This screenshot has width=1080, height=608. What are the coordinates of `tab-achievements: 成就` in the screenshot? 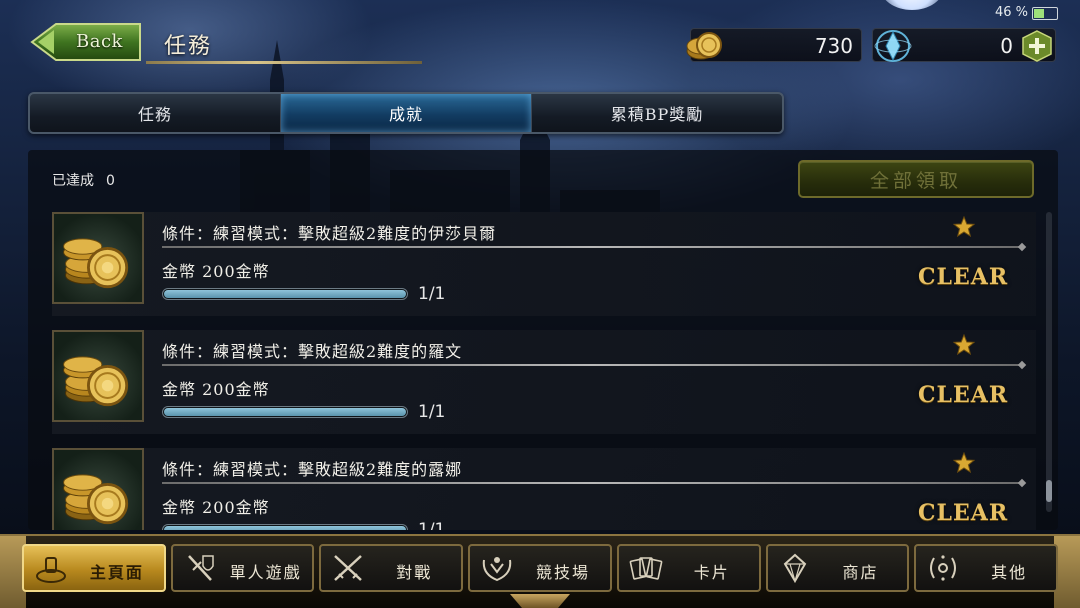 It's located at (406, 113).